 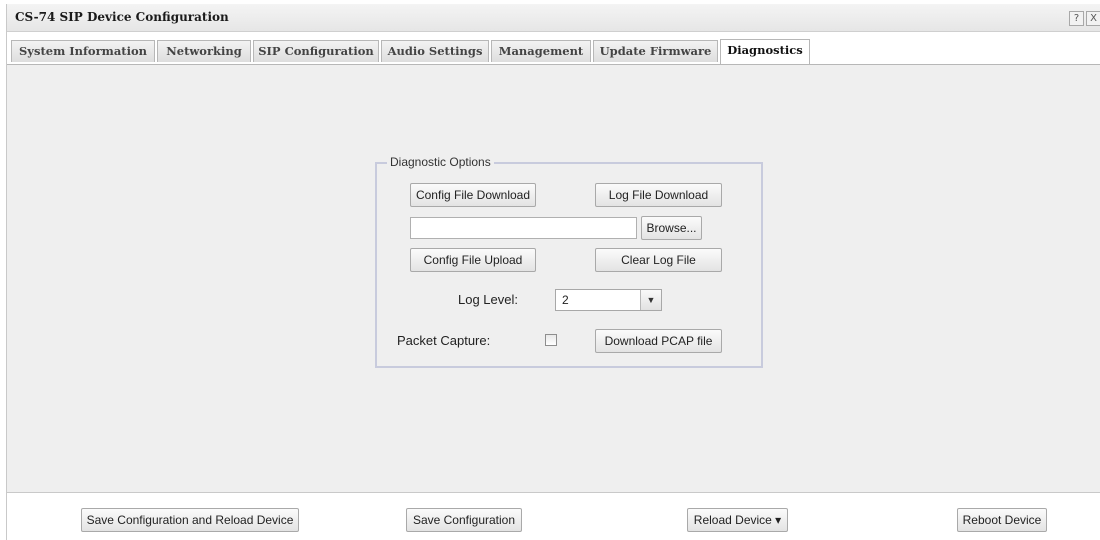 What do you see at coordinates (488, 299) in the screenshot?
I see `log-level-label: Log Level:` at bounding box center [488, 299].